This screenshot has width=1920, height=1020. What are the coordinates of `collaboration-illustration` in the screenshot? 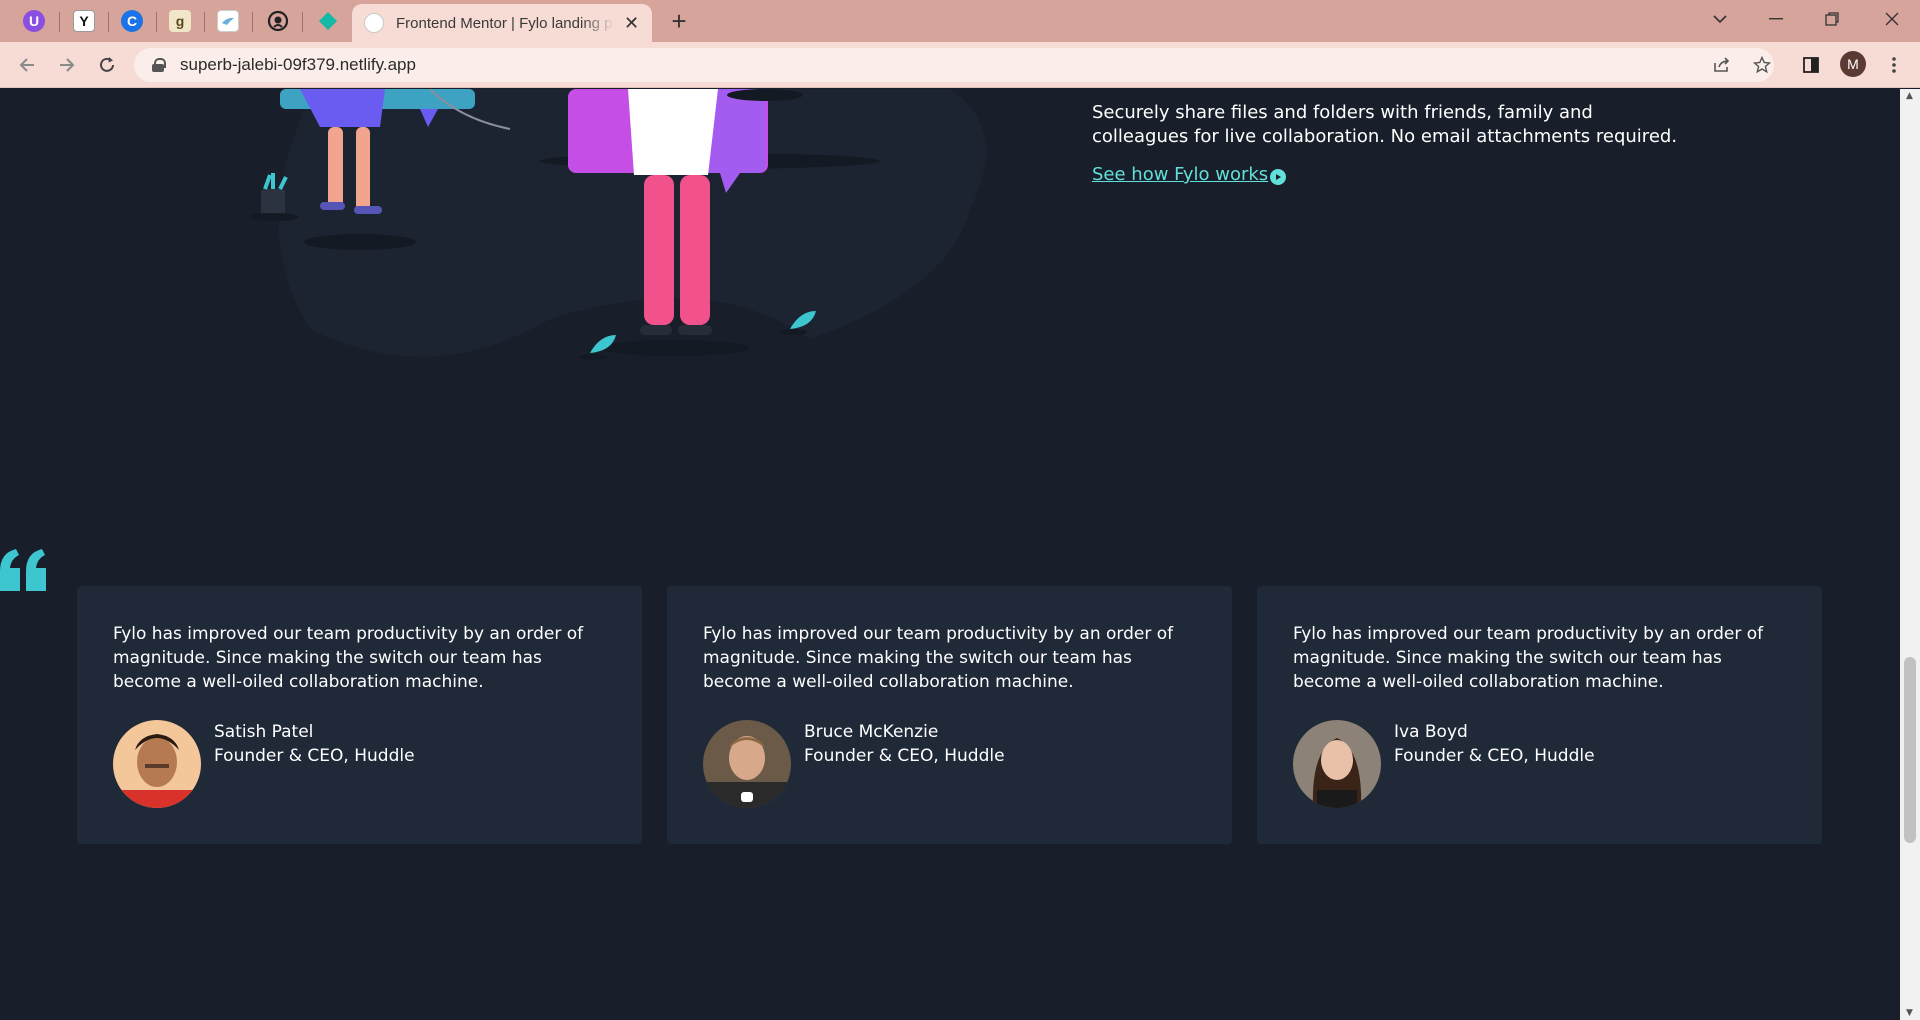 It's located at (618, 224).